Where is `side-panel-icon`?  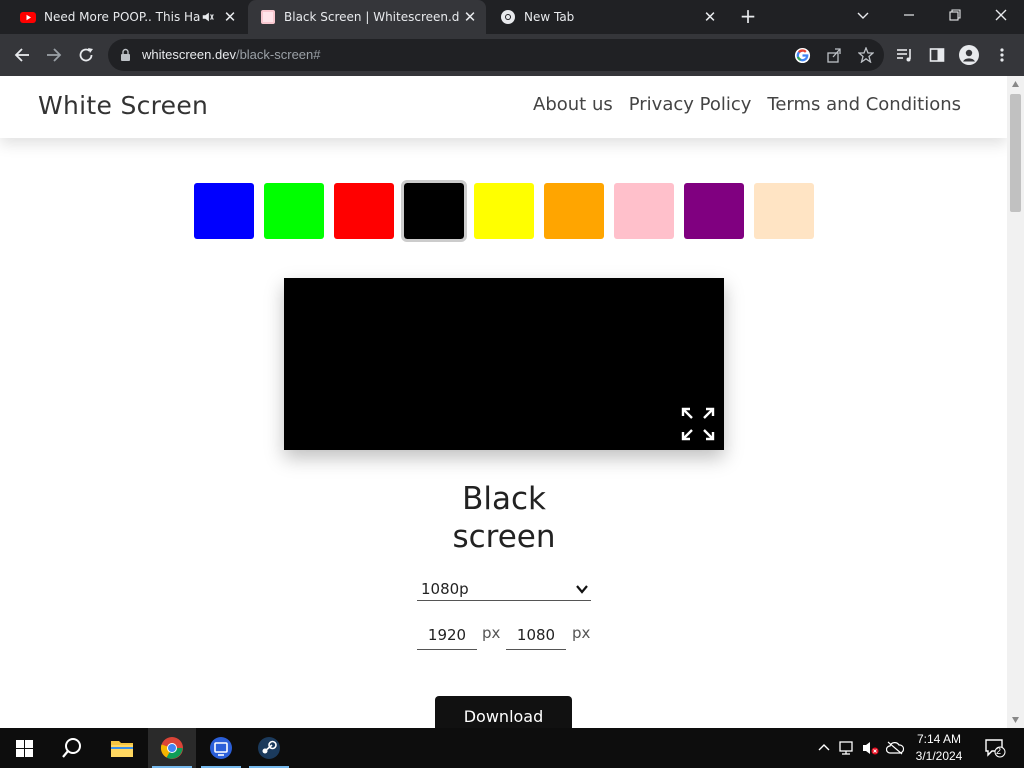 side-panel-icon is located at coordinates (937, 55).